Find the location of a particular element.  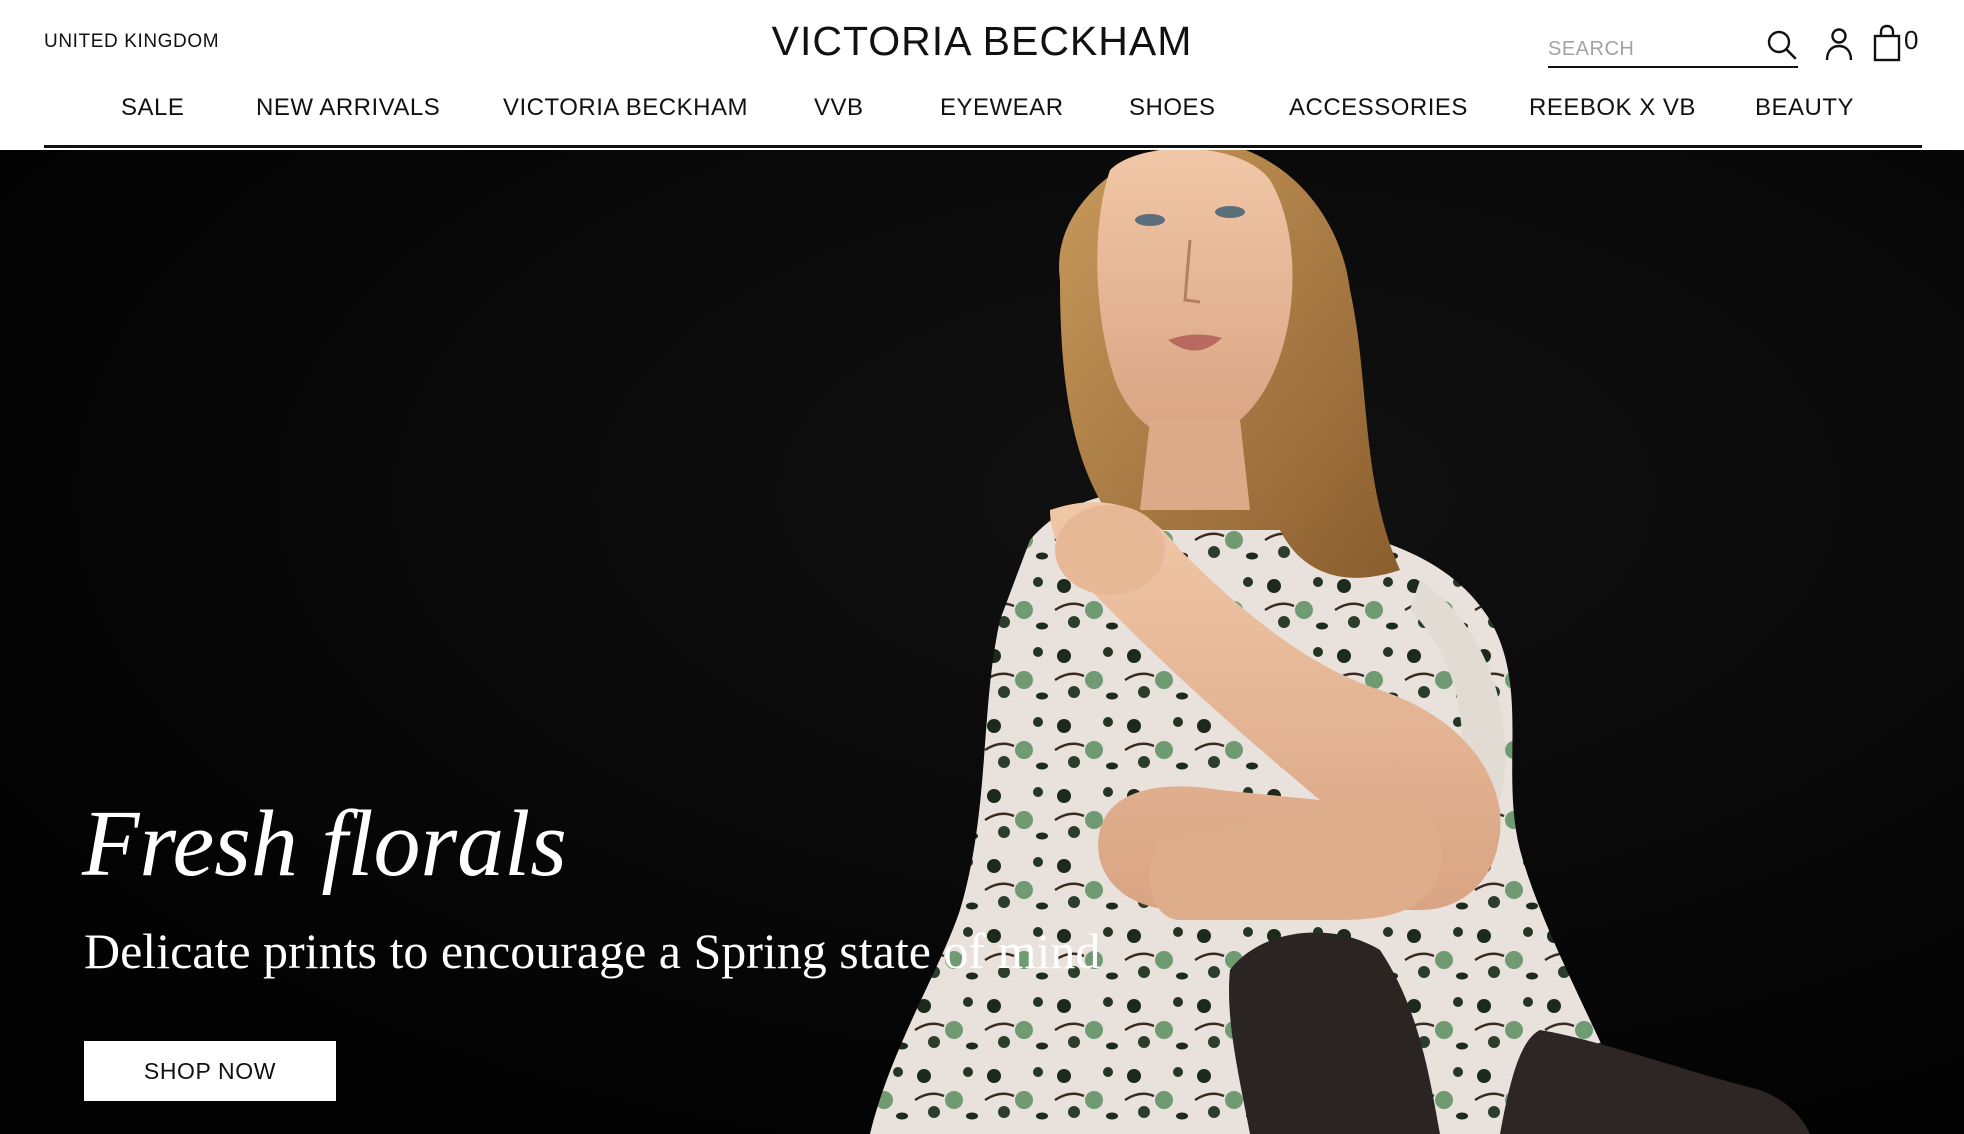

shopping-bag-icon is located at coordinates (1887, 43).